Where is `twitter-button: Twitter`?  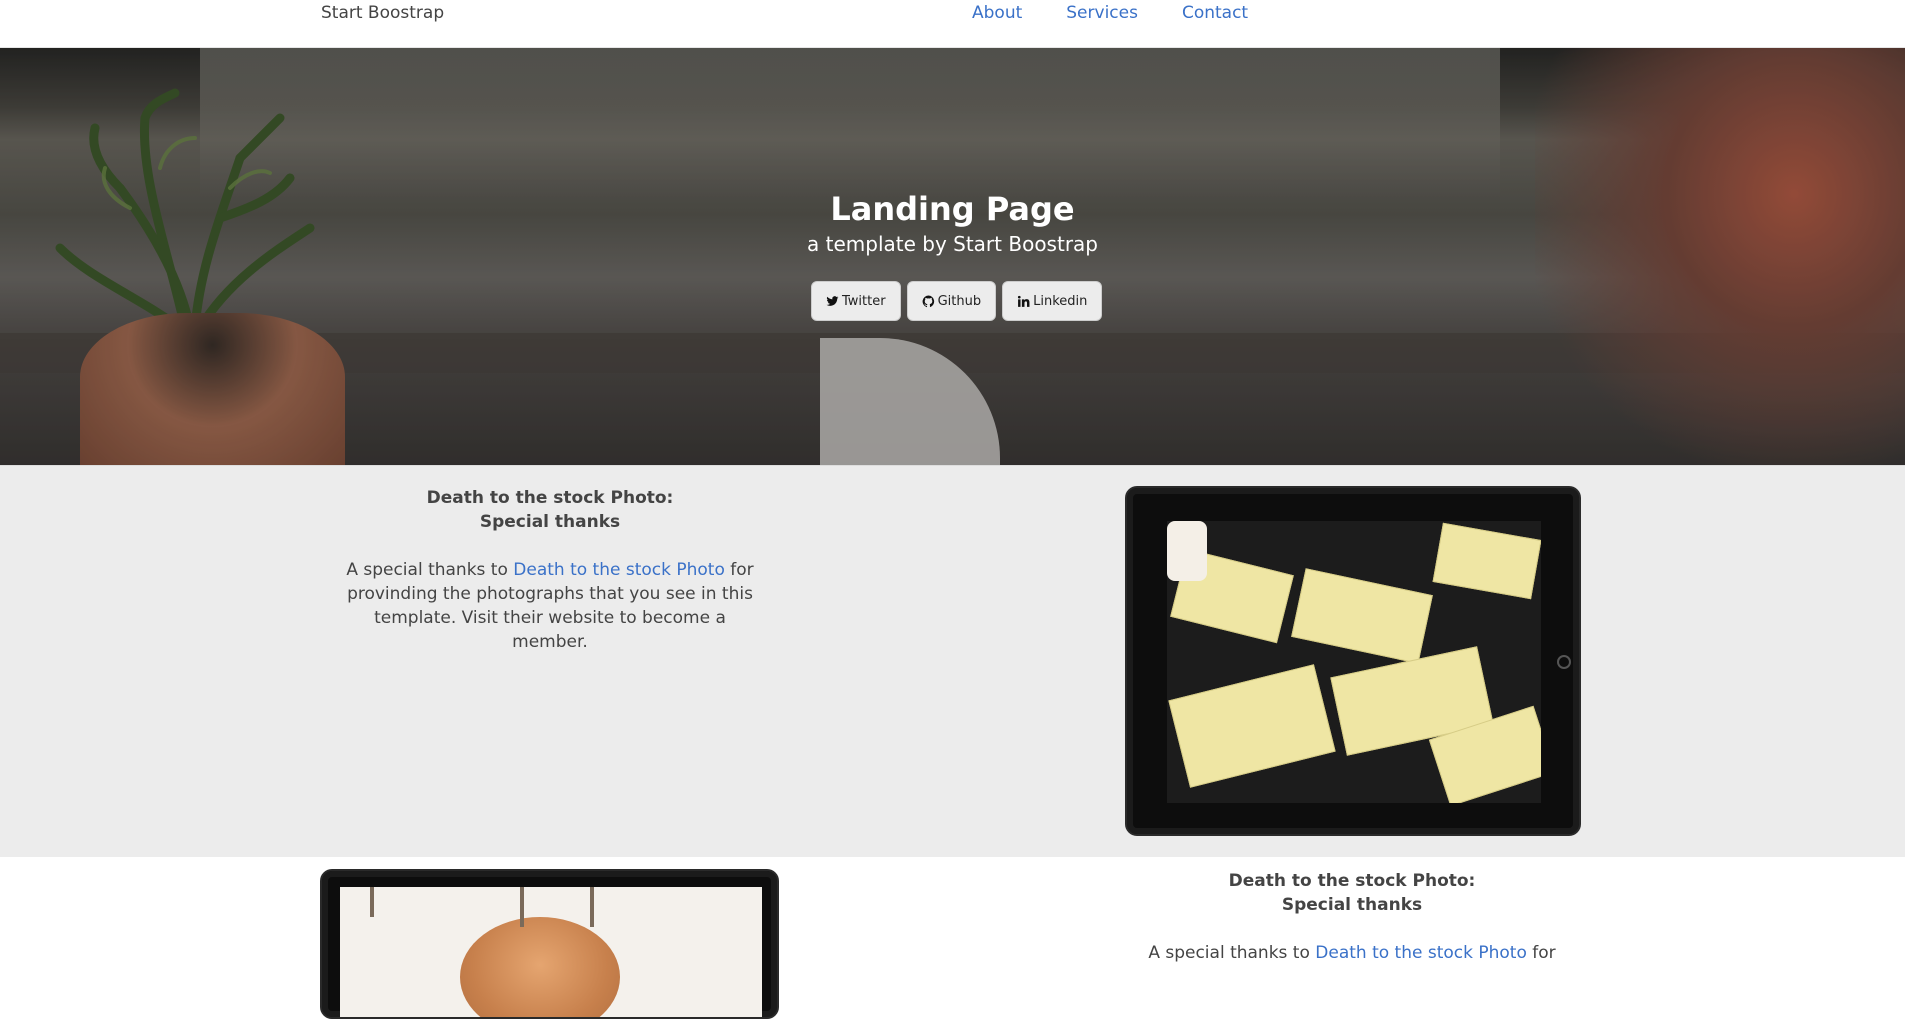
twitter-button: Twitter is located at coordinates (856, 301).